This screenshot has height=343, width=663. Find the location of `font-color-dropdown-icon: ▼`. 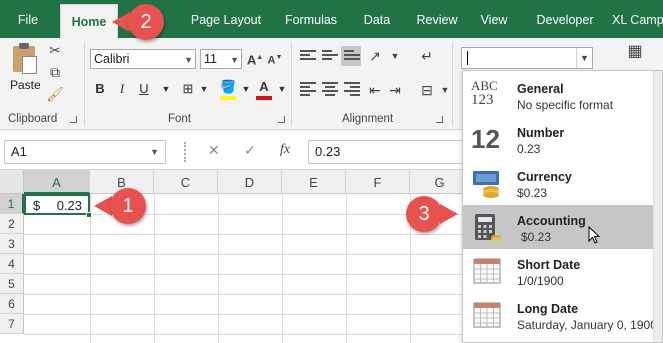

font-color-dropdown-icon: ▼ is located at coordinates (282, 89).